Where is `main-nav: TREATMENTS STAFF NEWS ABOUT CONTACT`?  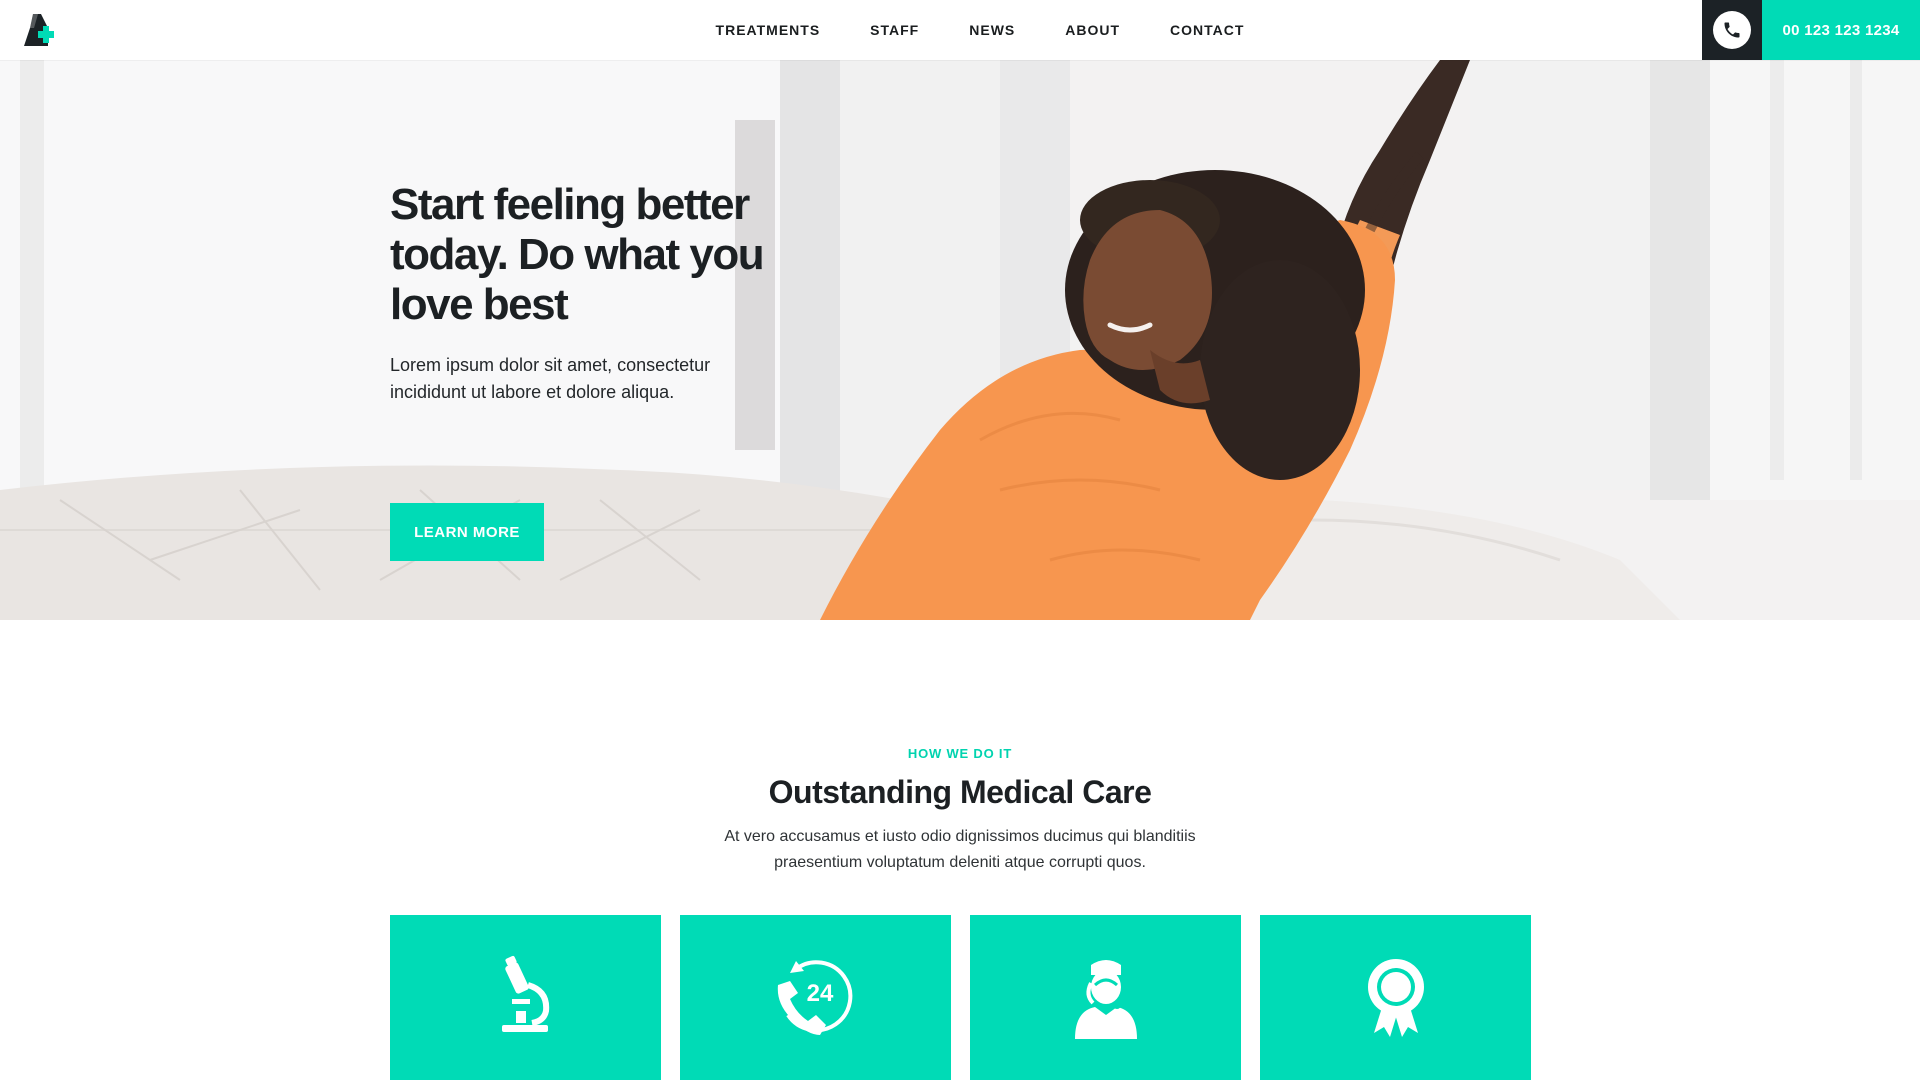
main-nav: TREATMENTS STAFF NEWS ABOUT CONTACT is located at coordinates (960, 30).